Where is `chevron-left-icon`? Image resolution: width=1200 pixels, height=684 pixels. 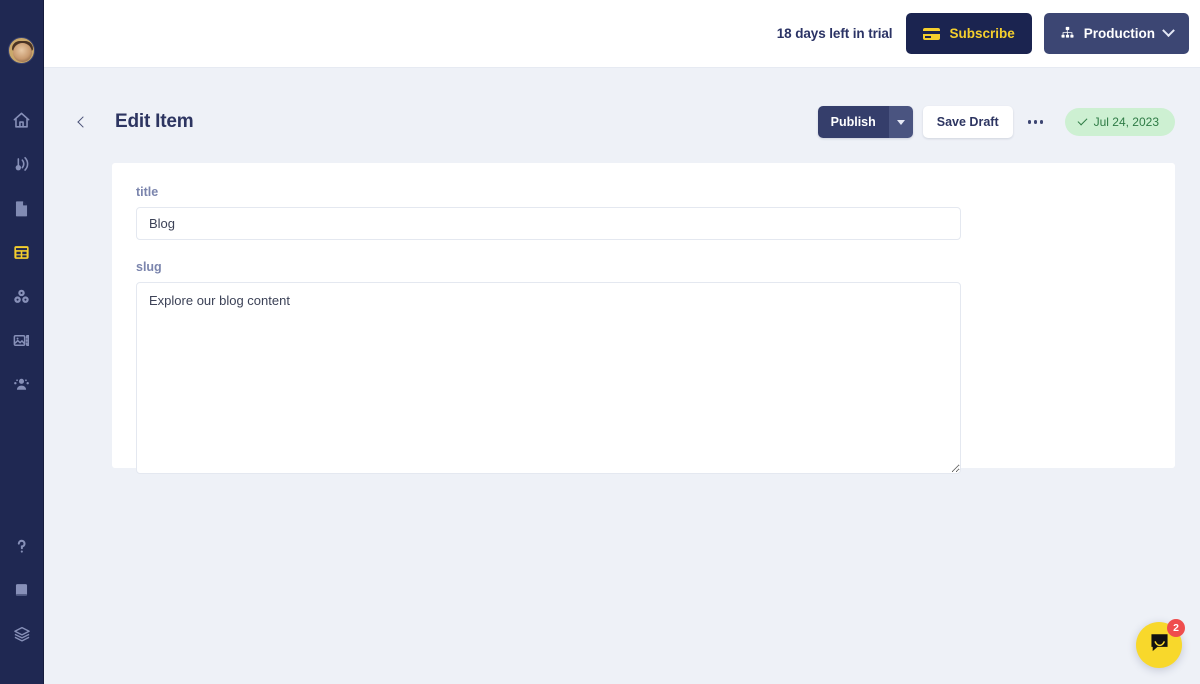
chevron-left-icon is located at coordinates (83, 122).